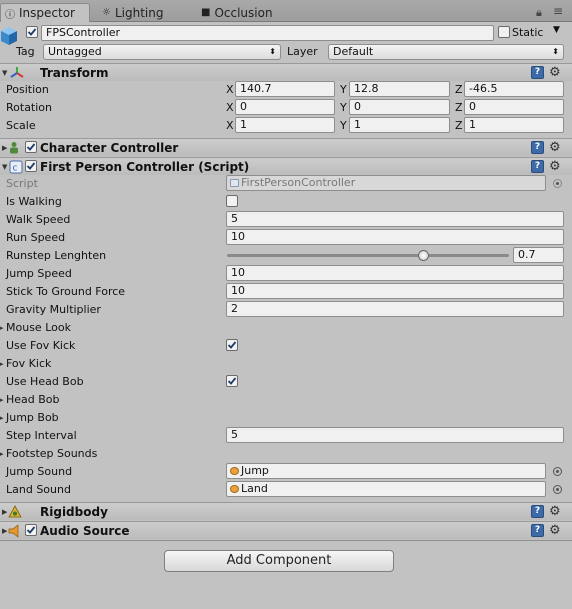  Describe the element at coordinates (556, 30) in the screenshot. I see `static-dropdown-arrow-icon: ▼` at that location.